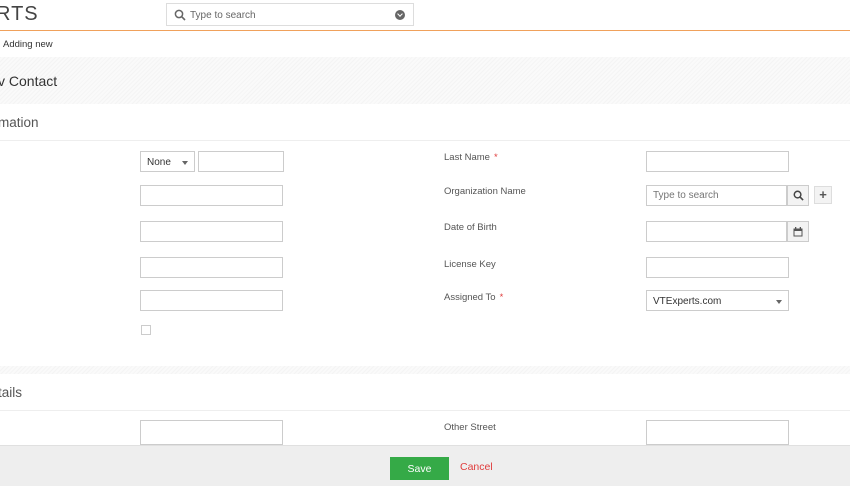 The height and width of the screenshot is (486, 850). What do you see at coordinates (823, 195) in the screenshot?
I see `add-organization-icon: +` at bounding box center [823, 195].